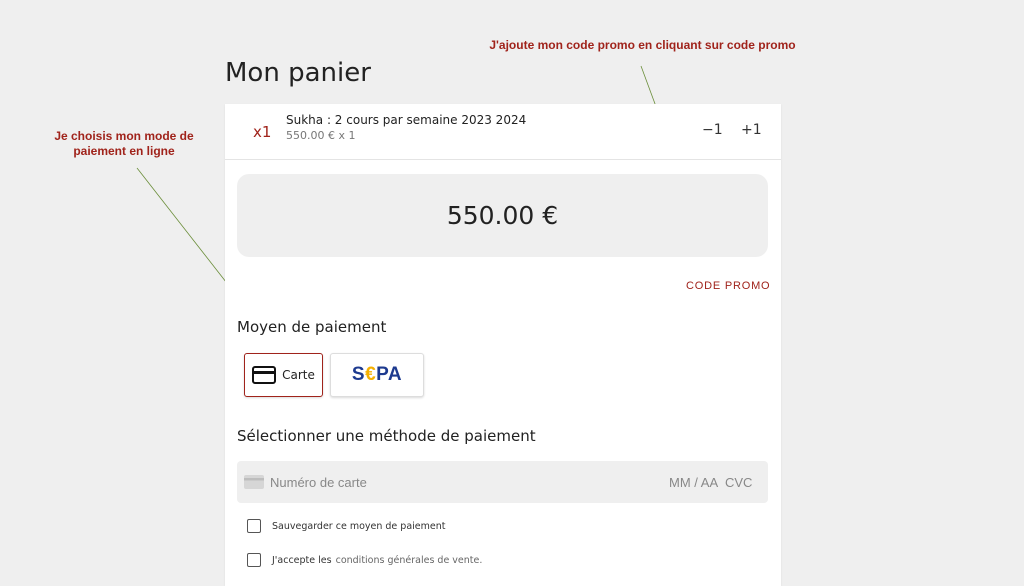  What do you see at coordinates (254, 526) in the screenshot?
I see `save-payment-checkbox` at bounding box center [254, 526].